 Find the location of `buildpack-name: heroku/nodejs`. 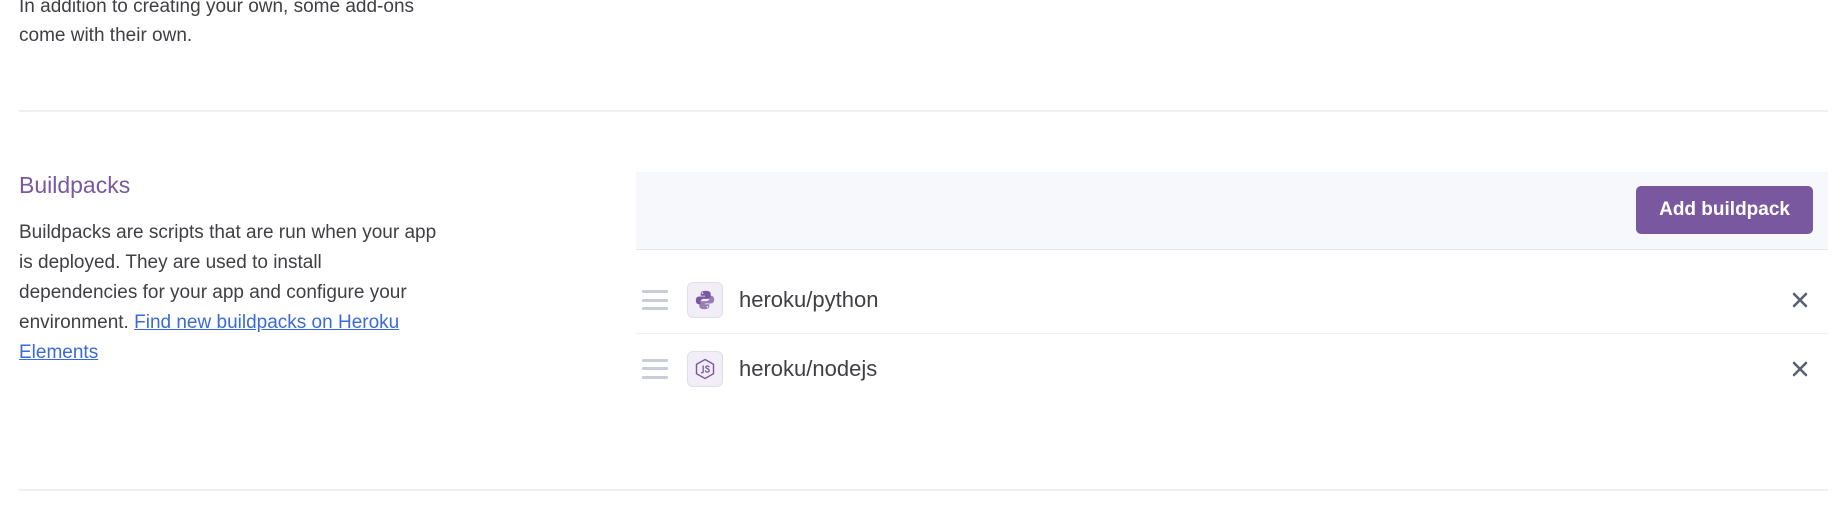

buildpack-name: heroku/nodejs is located at coordinates (808, 368).